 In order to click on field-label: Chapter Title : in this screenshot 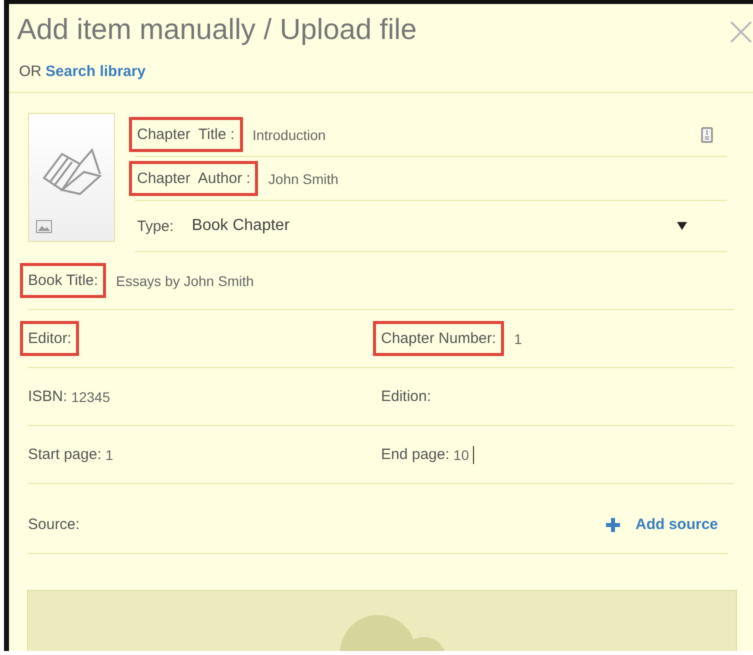, I will do `click(186, 134)`.